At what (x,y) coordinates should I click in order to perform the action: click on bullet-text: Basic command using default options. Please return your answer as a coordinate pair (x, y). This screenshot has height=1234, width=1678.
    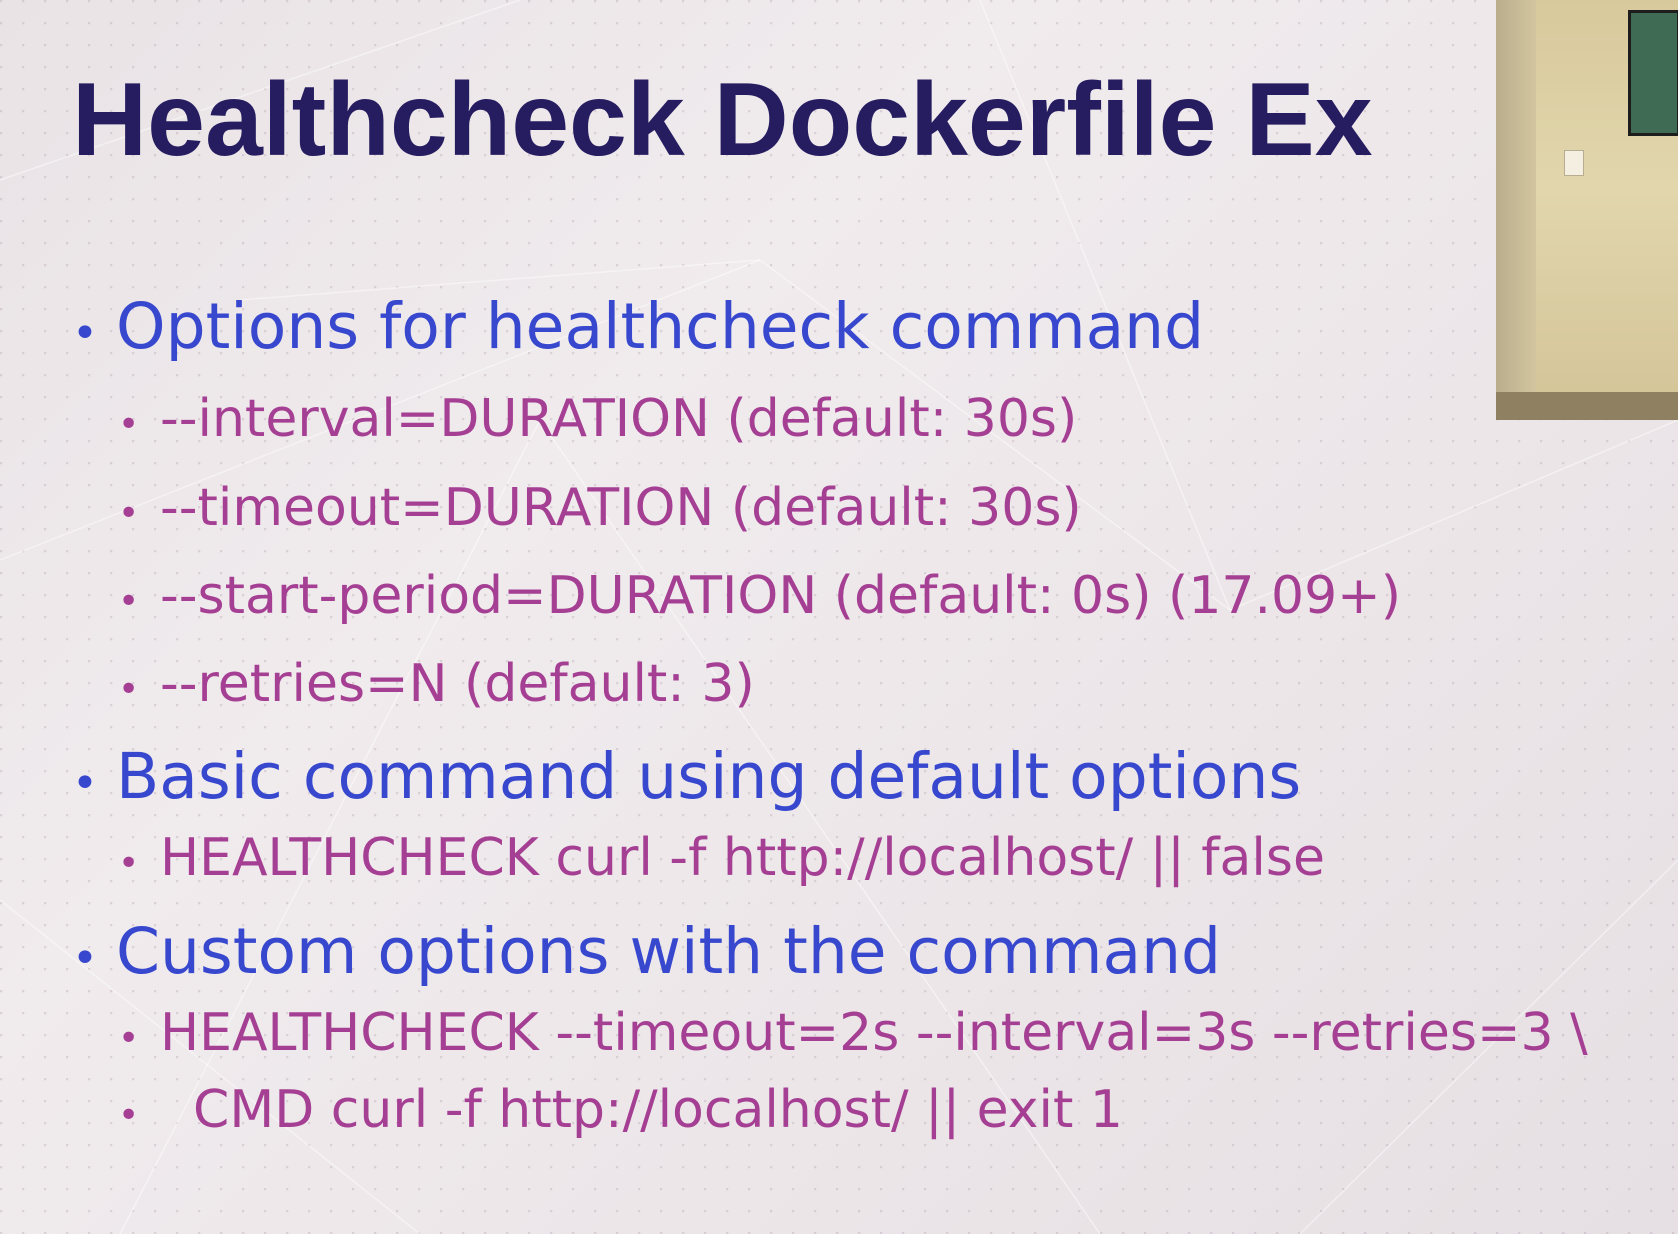
    Looking at the image, I should click on (709, 776).